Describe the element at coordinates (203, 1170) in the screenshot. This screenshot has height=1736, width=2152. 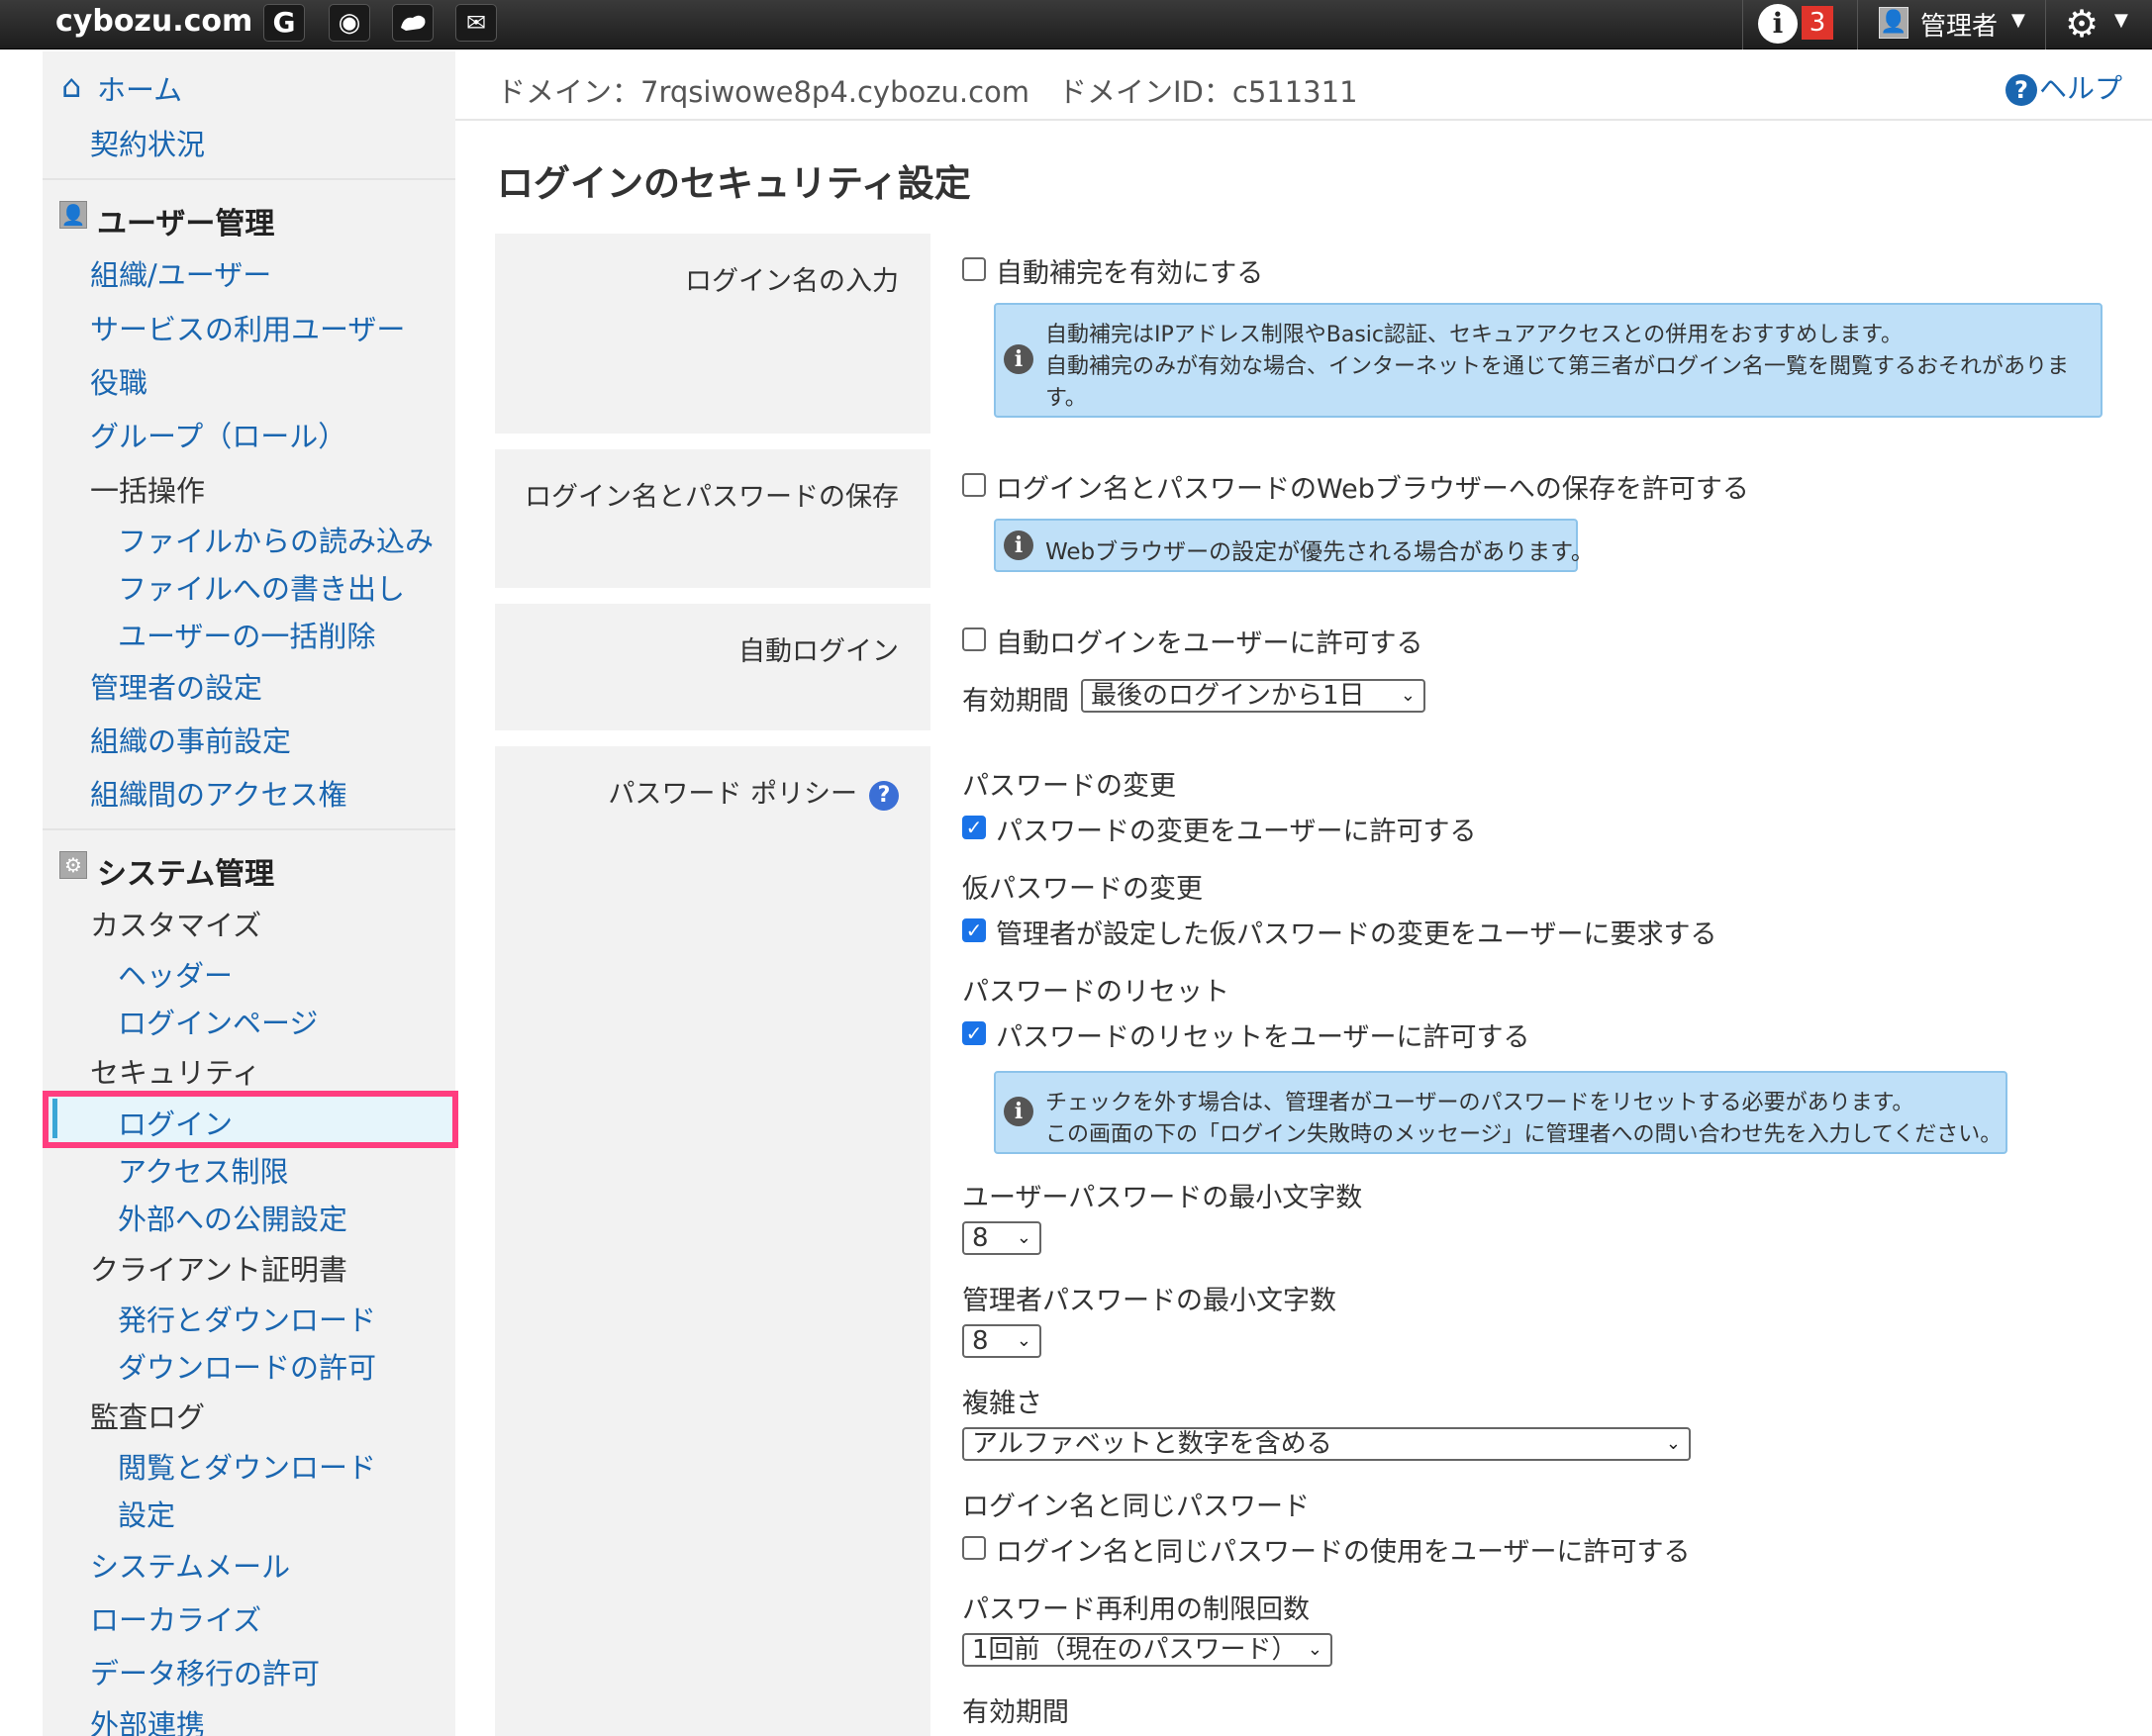
I see `sidebar-item-access-limit: アクセス制限` at that location.